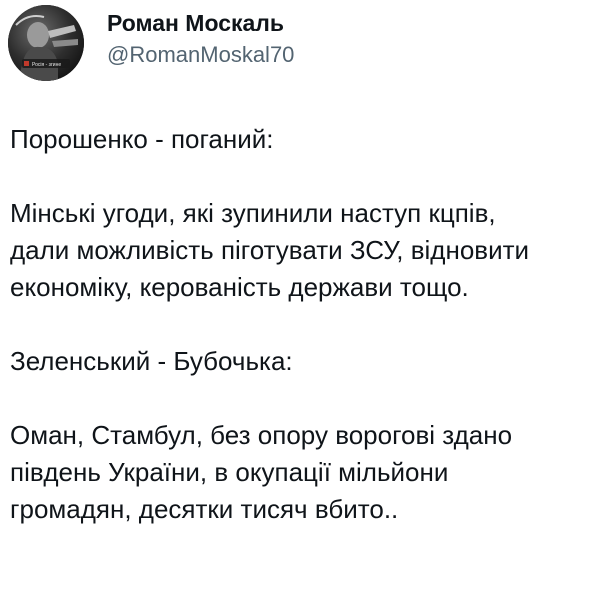 The width and height of the screenshot is (615, 615). What do you see at coordinates (200, 39) in the screenshot?
I see `tweet-header: Роман Москаль @RomanMoskal70` at bounding box center [200, 39].